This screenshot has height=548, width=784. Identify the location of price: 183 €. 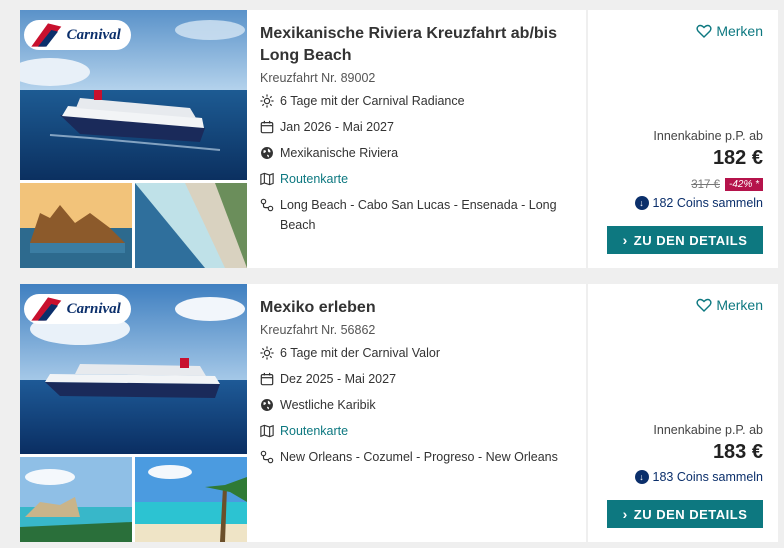
(737, 452).